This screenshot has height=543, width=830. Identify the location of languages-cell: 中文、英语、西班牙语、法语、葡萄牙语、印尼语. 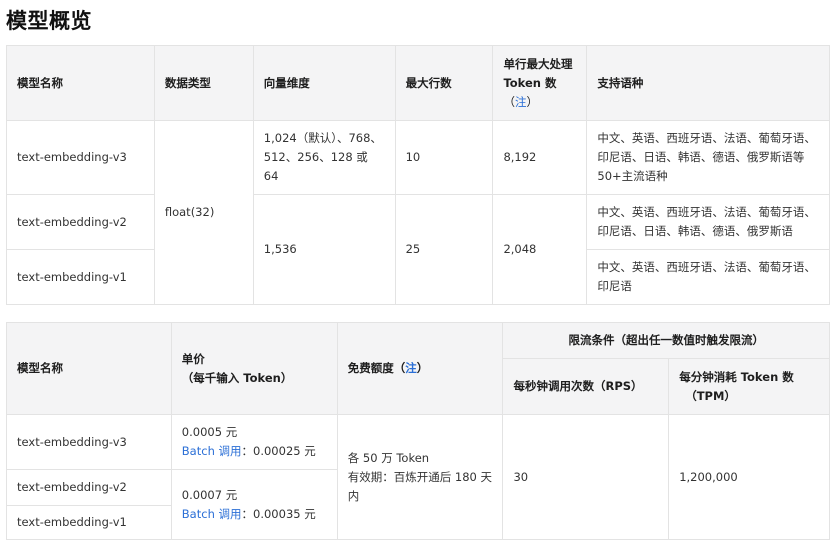
(708, 277).